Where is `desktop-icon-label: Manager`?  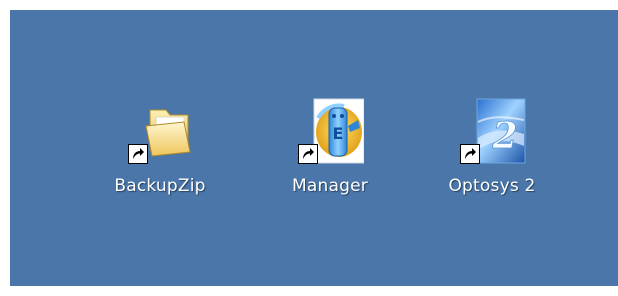 desktop-icon-label: Manager is located at coordinates (330, 186).